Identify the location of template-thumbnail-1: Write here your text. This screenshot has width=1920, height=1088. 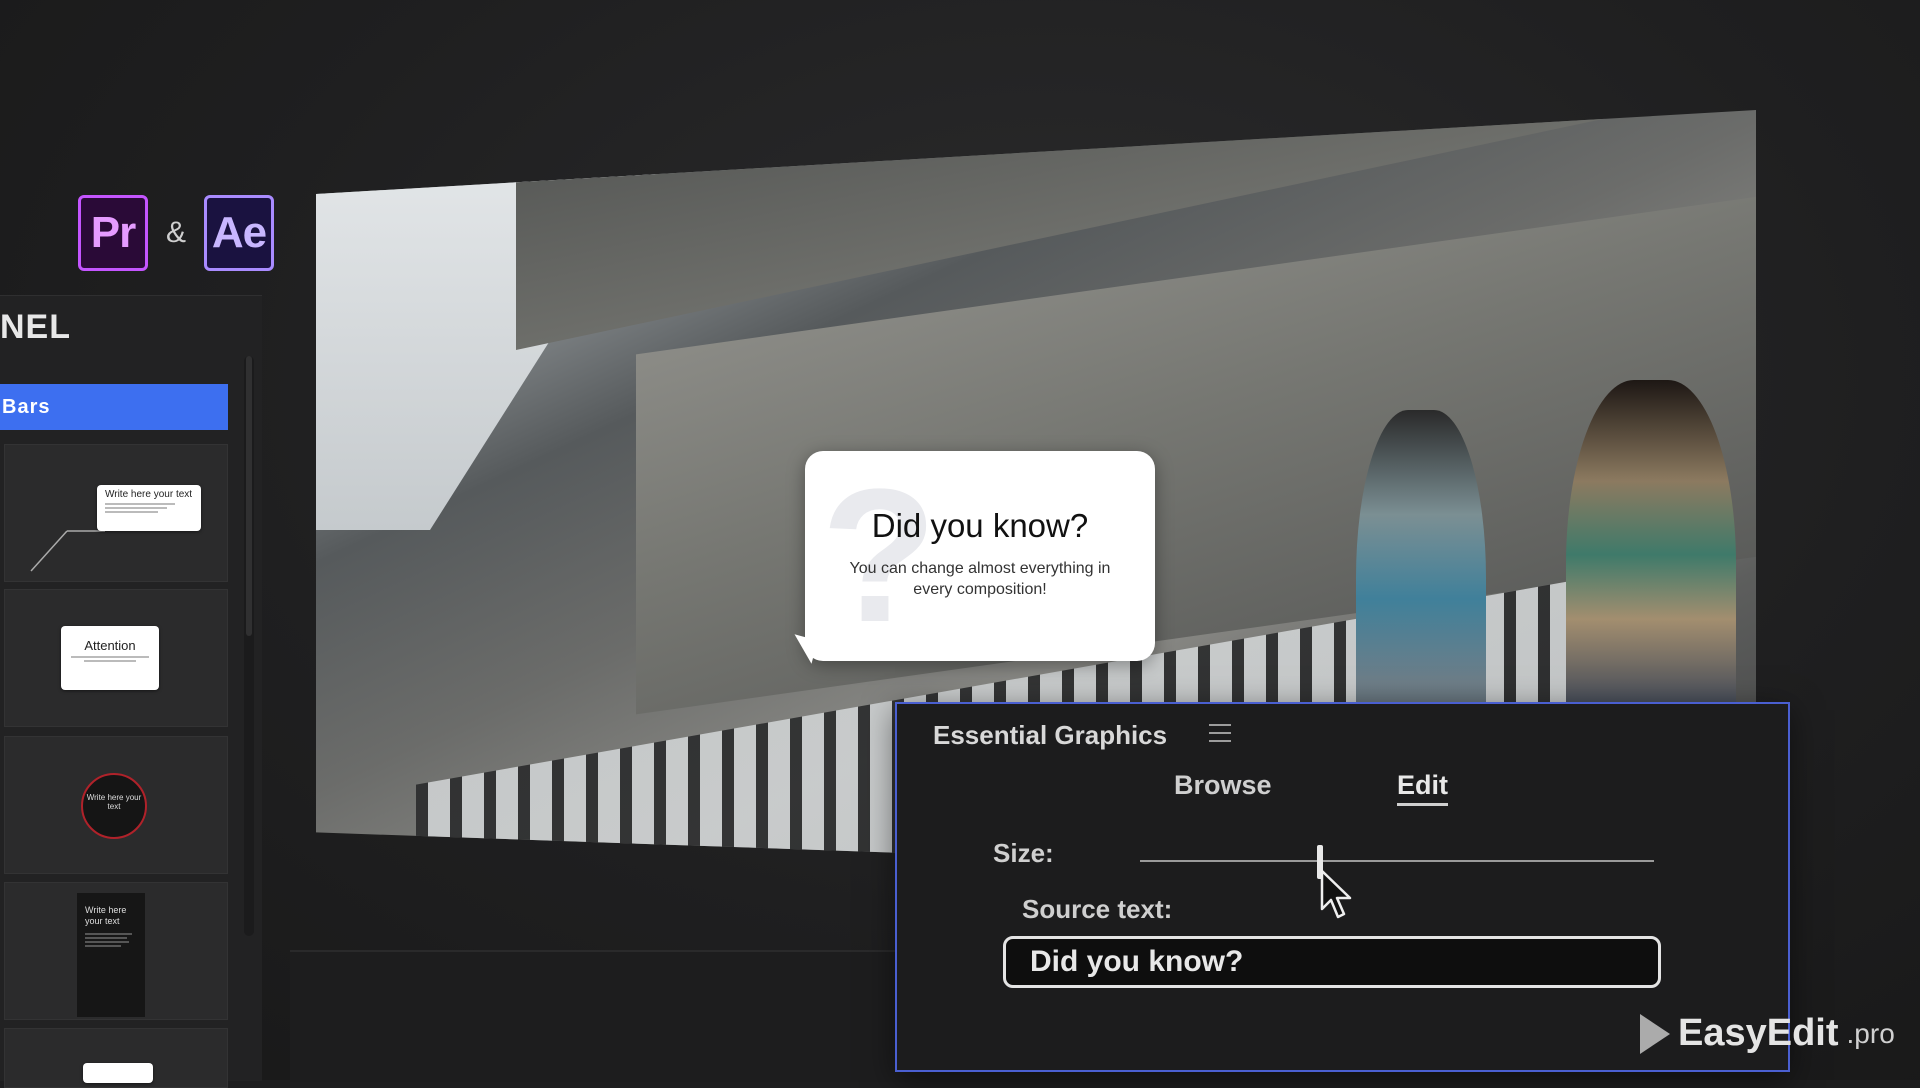
(116, 513).